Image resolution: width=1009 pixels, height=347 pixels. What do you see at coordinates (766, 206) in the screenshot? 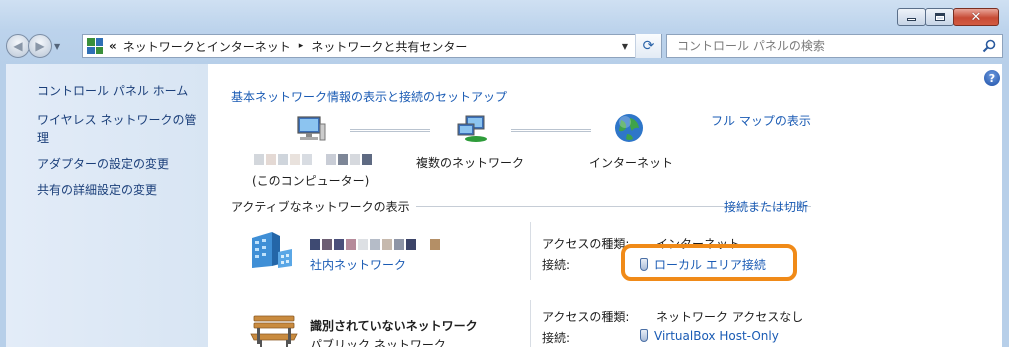
I see `connect-disconnect-link: 接続または切断` at bounding box center [766, 206].